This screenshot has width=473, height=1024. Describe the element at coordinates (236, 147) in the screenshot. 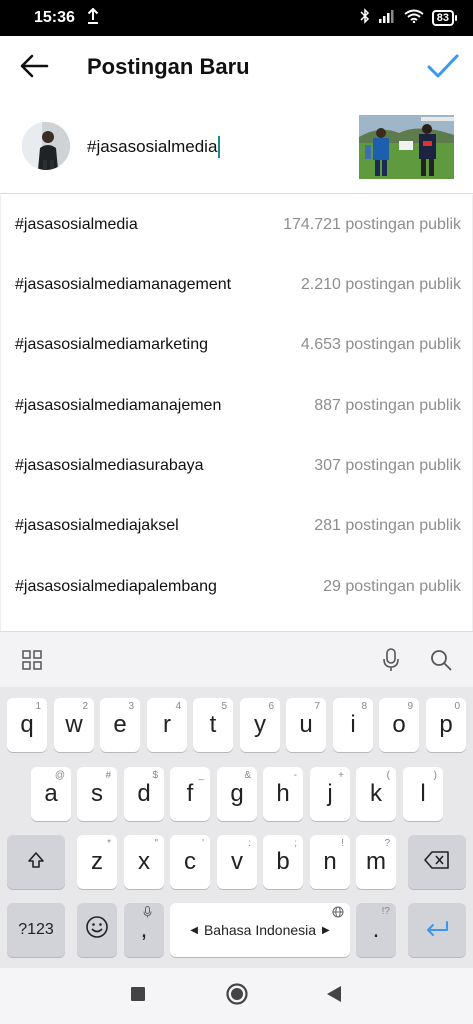

I see `caption-row: #jasasosialmedia` at that location.